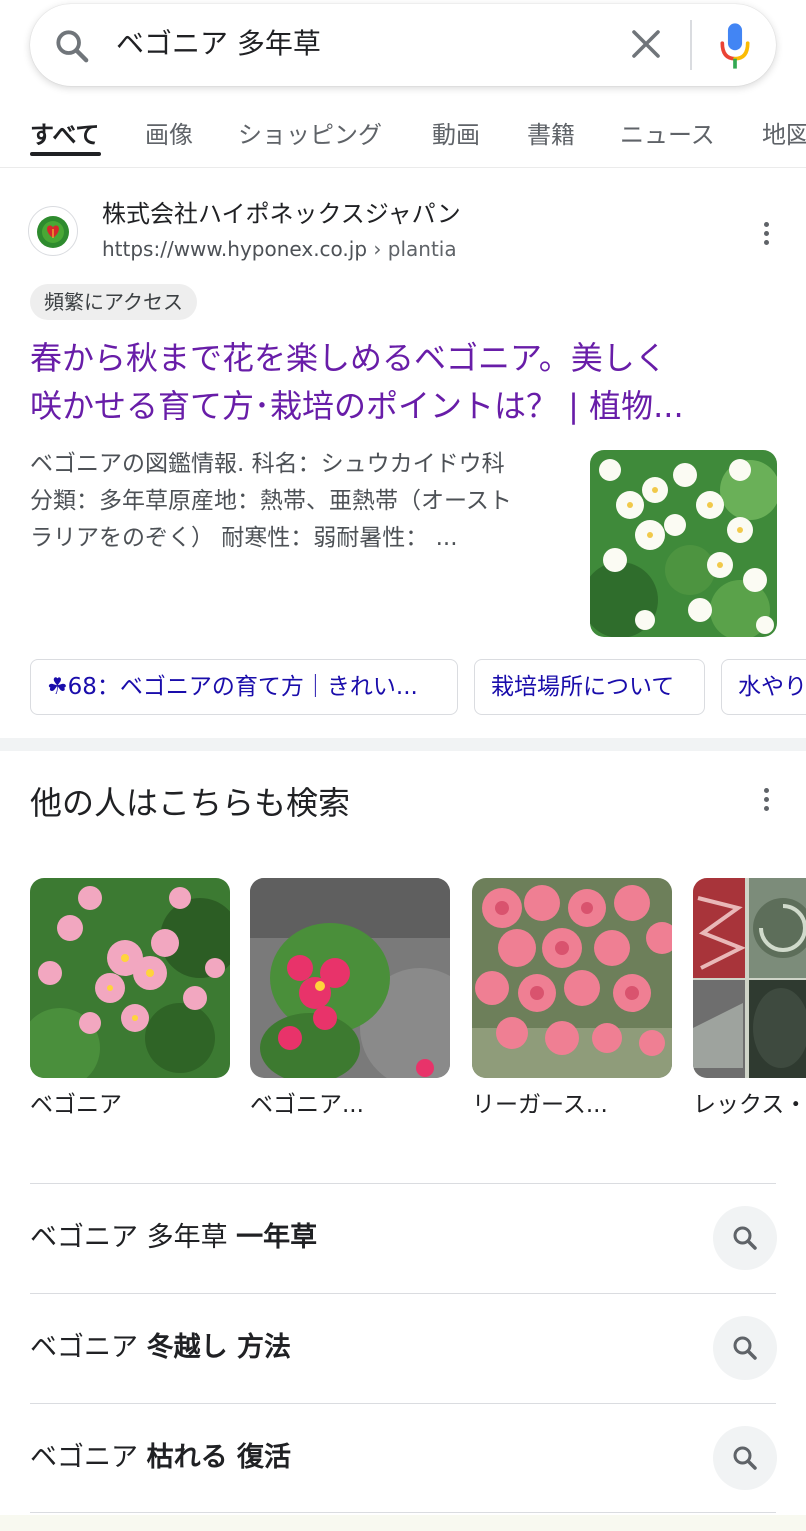 The height and width of the screenshot is (1531, 806). I want to click on suggestion-plain: ベゴニア 多年草, so click(133, 1237).